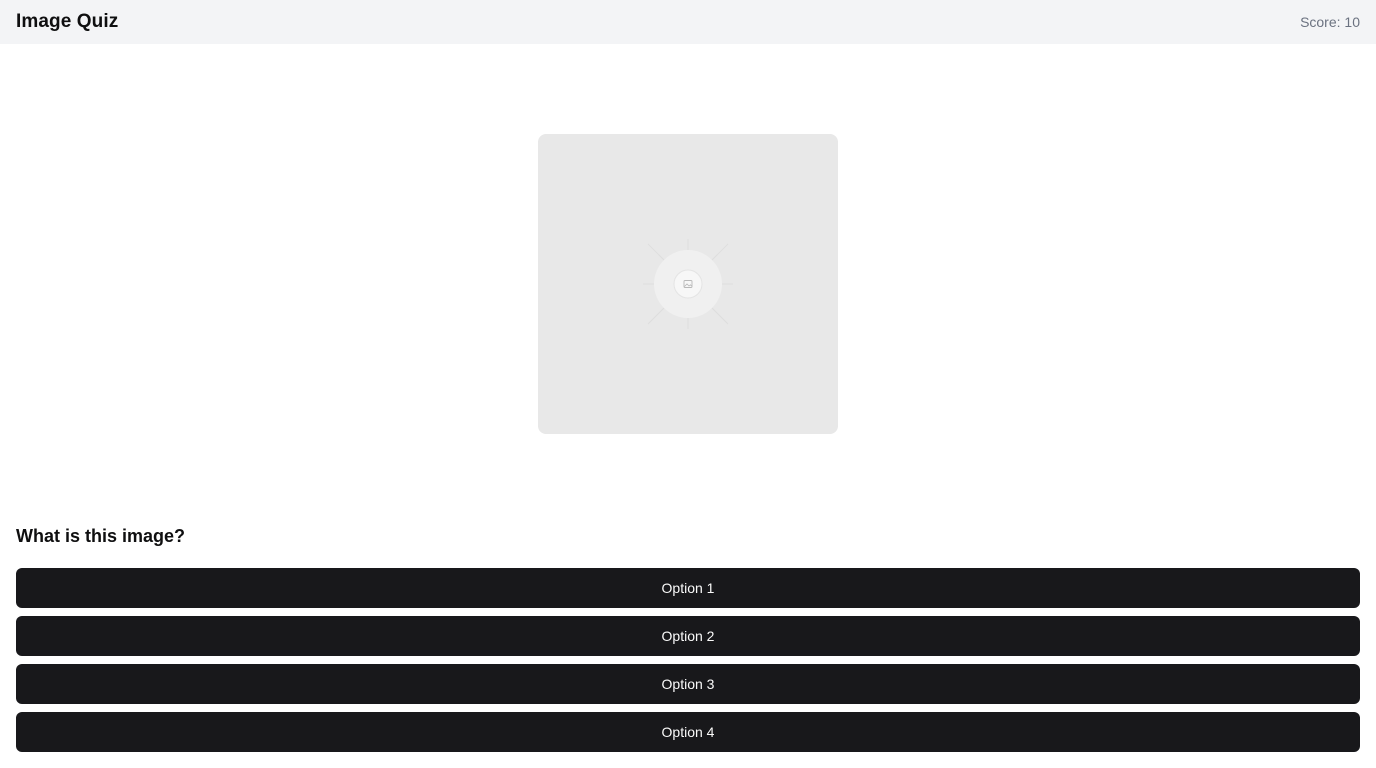 This screenshot has height=768, width=1376. What do you see at coordinates (688, 22) in the screenshot?
I see `app-header: Image Quiz Score: 10` at bounding box center [688, 22].